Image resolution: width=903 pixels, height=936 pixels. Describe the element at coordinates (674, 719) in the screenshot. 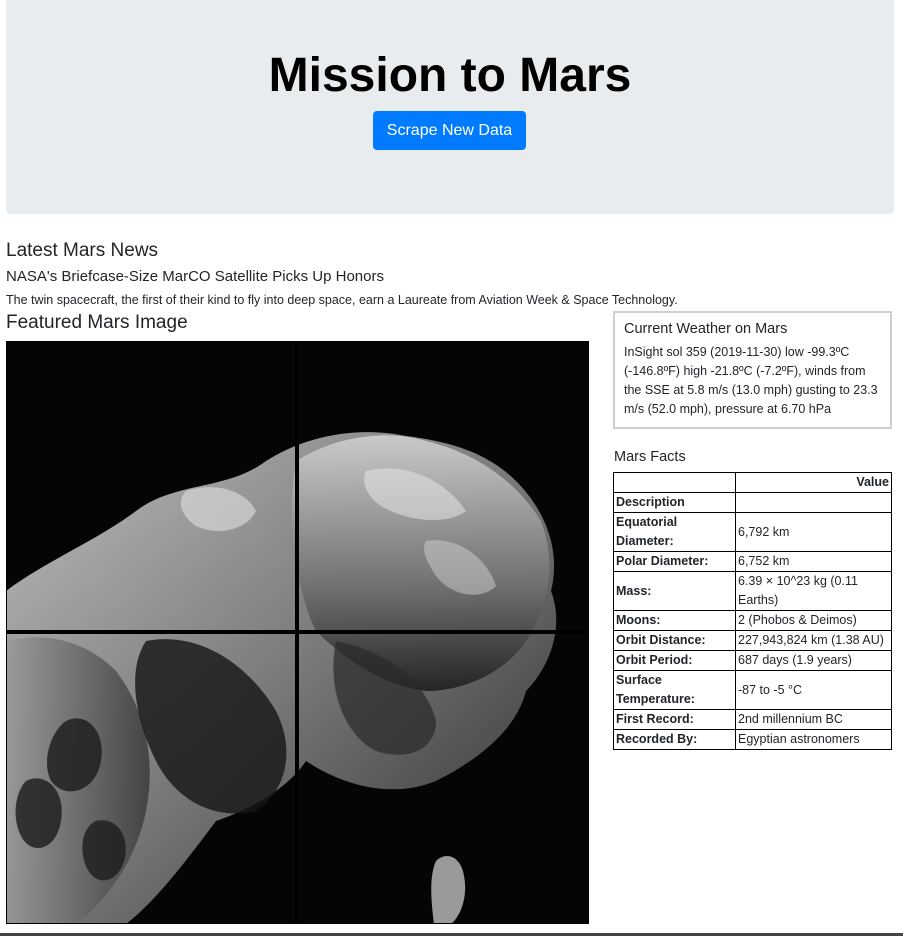

I see `fact-label: First Record:` at that location.